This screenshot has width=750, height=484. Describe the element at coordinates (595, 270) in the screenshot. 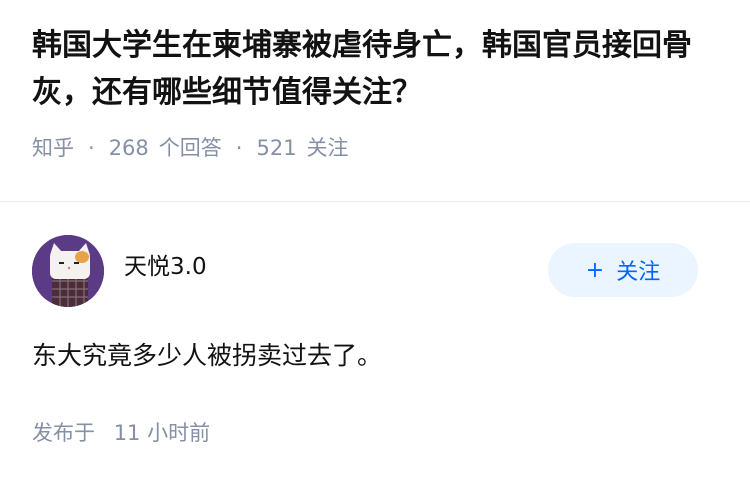

I see `plus-icon: +` at that location.